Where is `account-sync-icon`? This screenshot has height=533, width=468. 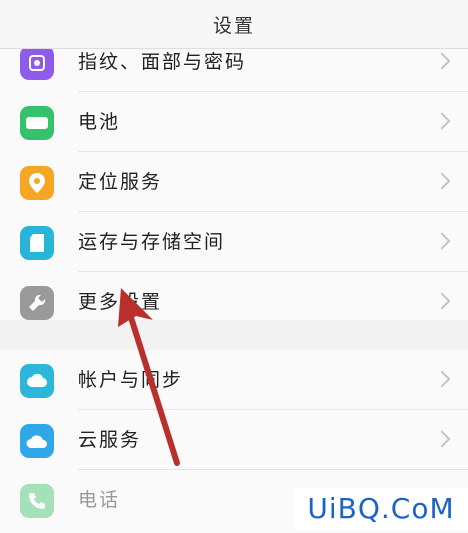
account-sync-icon is located at coordinates (37, 381).